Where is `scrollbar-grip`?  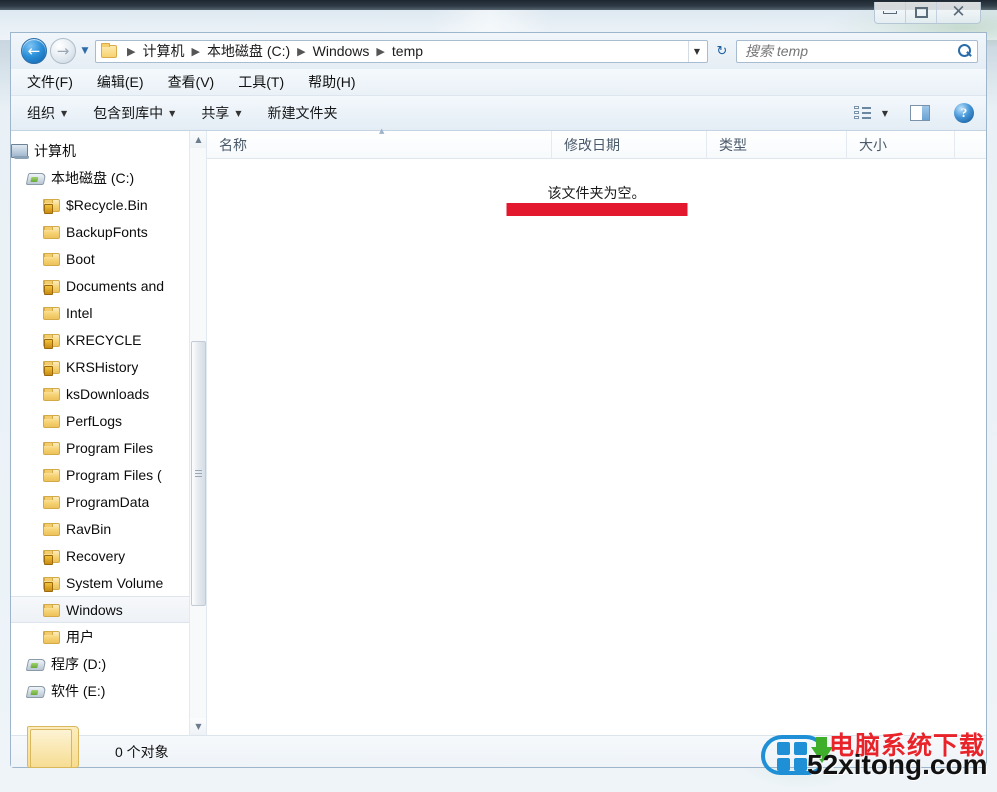
scrollbar-grip is located at coordinates (198, 473).